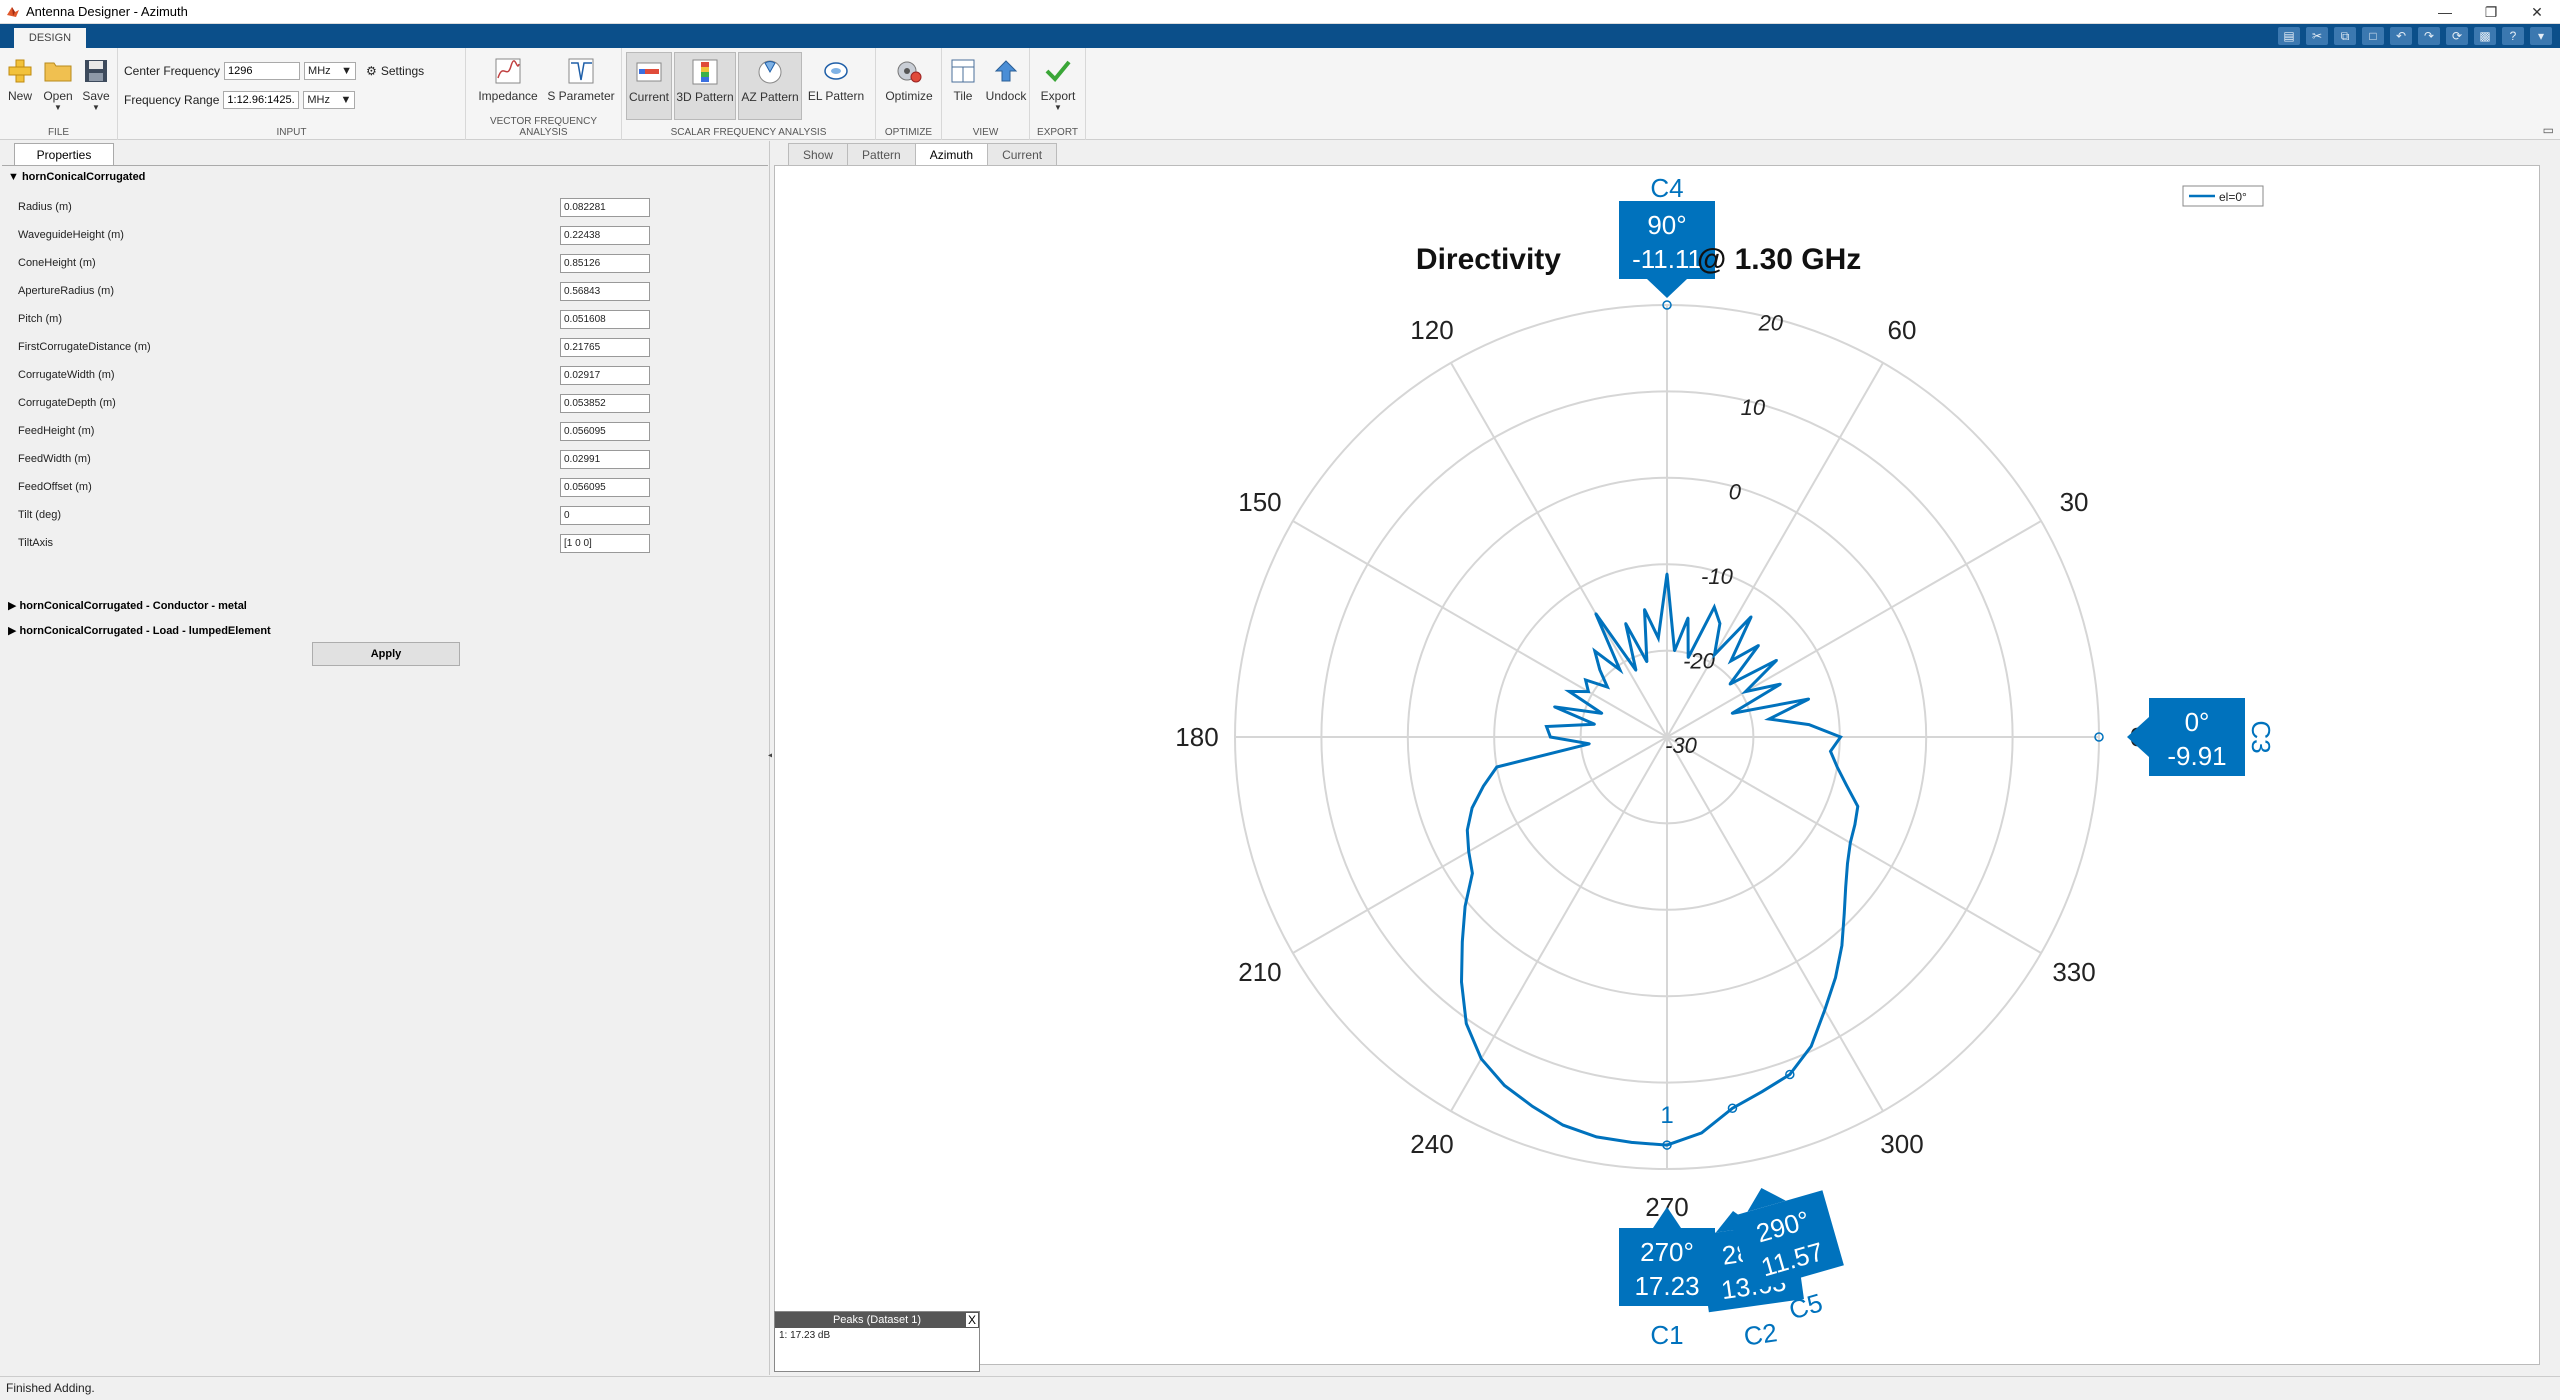  Describe the element at coordinates (1488, 259) in the screenshot. I see `title-left: Directivity` at that location.